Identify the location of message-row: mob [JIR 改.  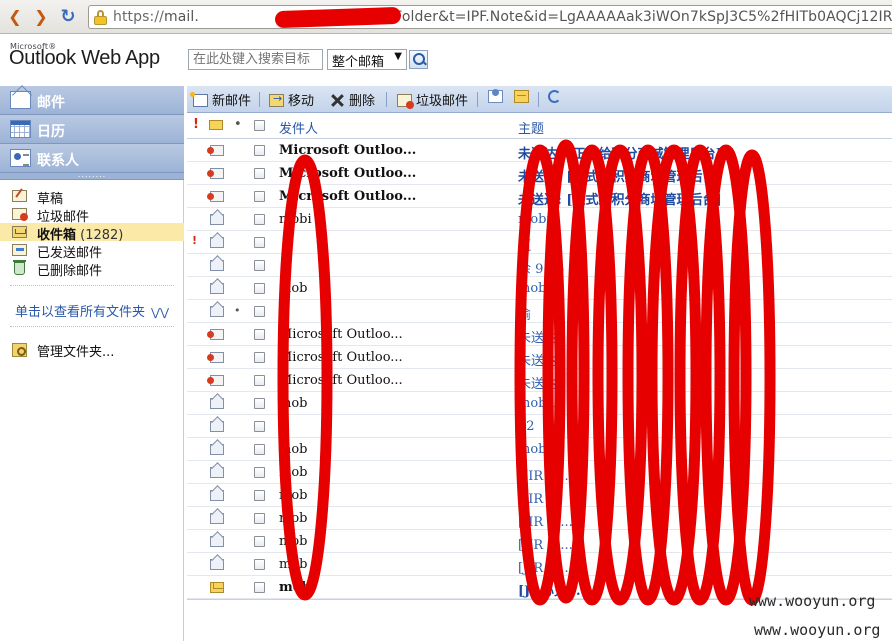
(539, 495).